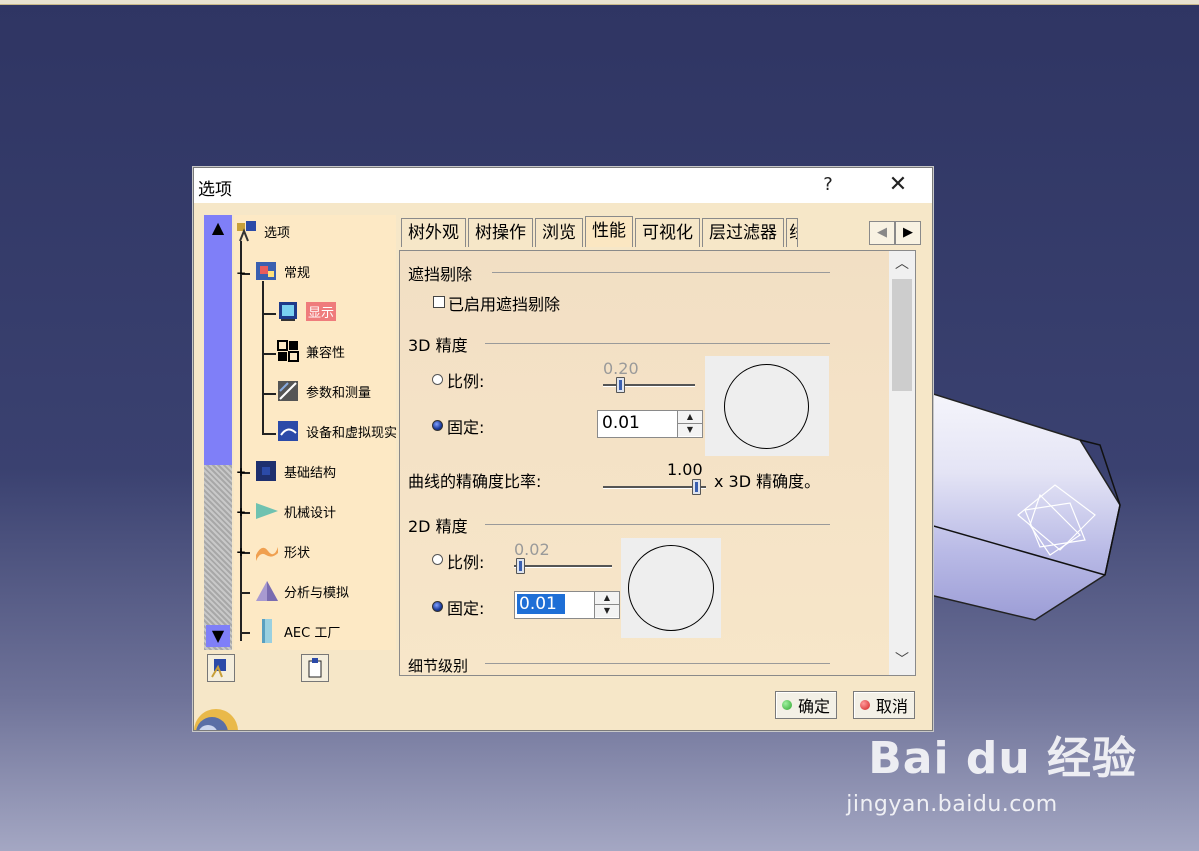 This screenshot has height=851, width=1199. What do you see at coordinates (317, 593) in the screenshot?
I see `tree-item-label: 分析与模拟` at bounding box center [317, 593].